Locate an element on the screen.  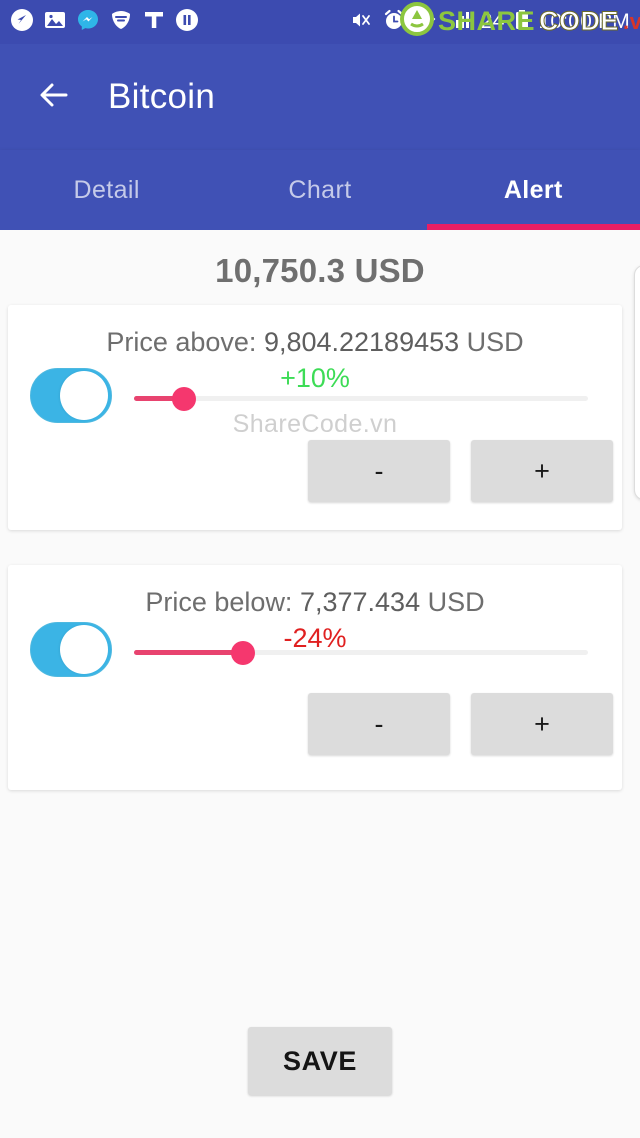
signal-icon is located at coordinates (460, 22).